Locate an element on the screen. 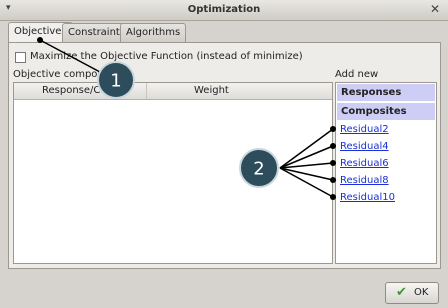 The height and width of the screenshot is (308, 448). column-header-response: Response/Co is located at coordinates (74, 90).